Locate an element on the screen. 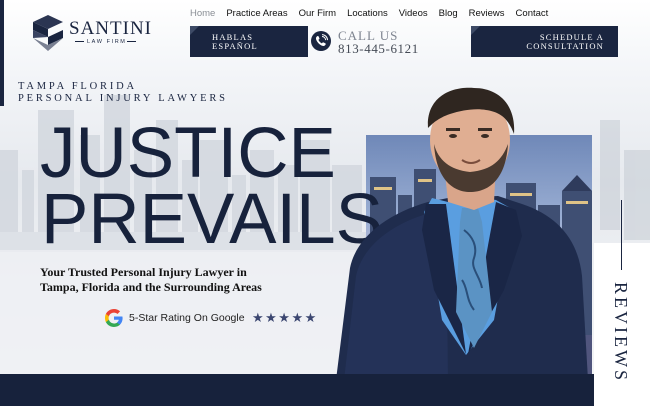  bottom-band is located at coordinates (297, 390).